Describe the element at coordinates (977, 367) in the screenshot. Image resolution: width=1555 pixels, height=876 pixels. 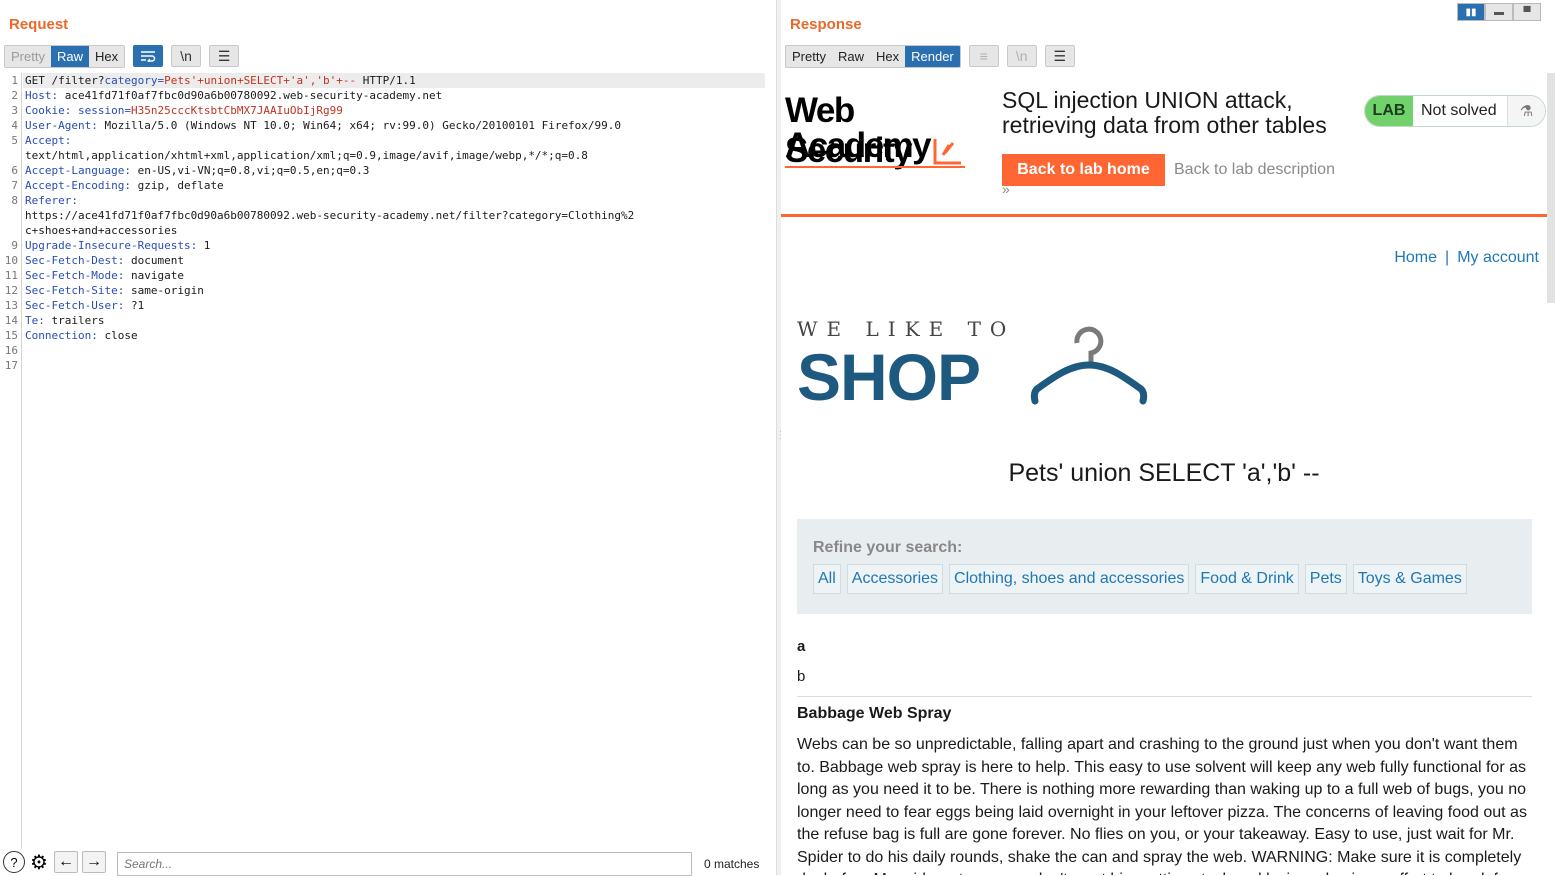
I see `shop-logo: WE LIKE TO SHOP` at that location.